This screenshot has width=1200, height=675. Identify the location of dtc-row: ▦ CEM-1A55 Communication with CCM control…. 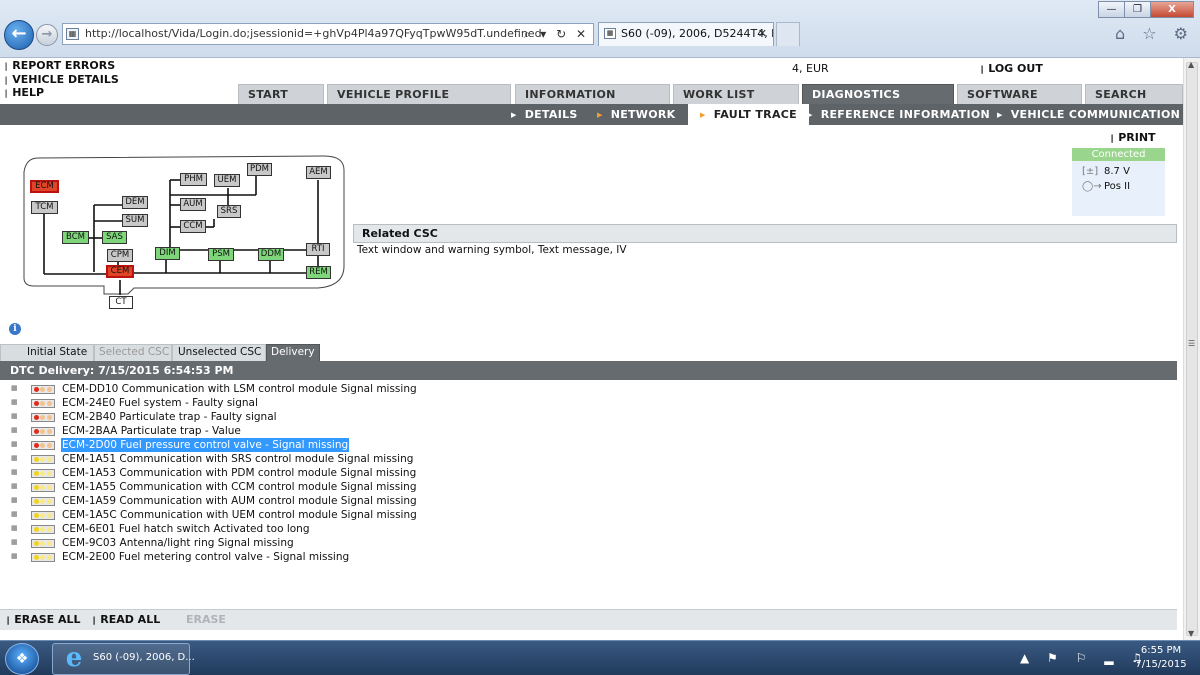
(588, 487).